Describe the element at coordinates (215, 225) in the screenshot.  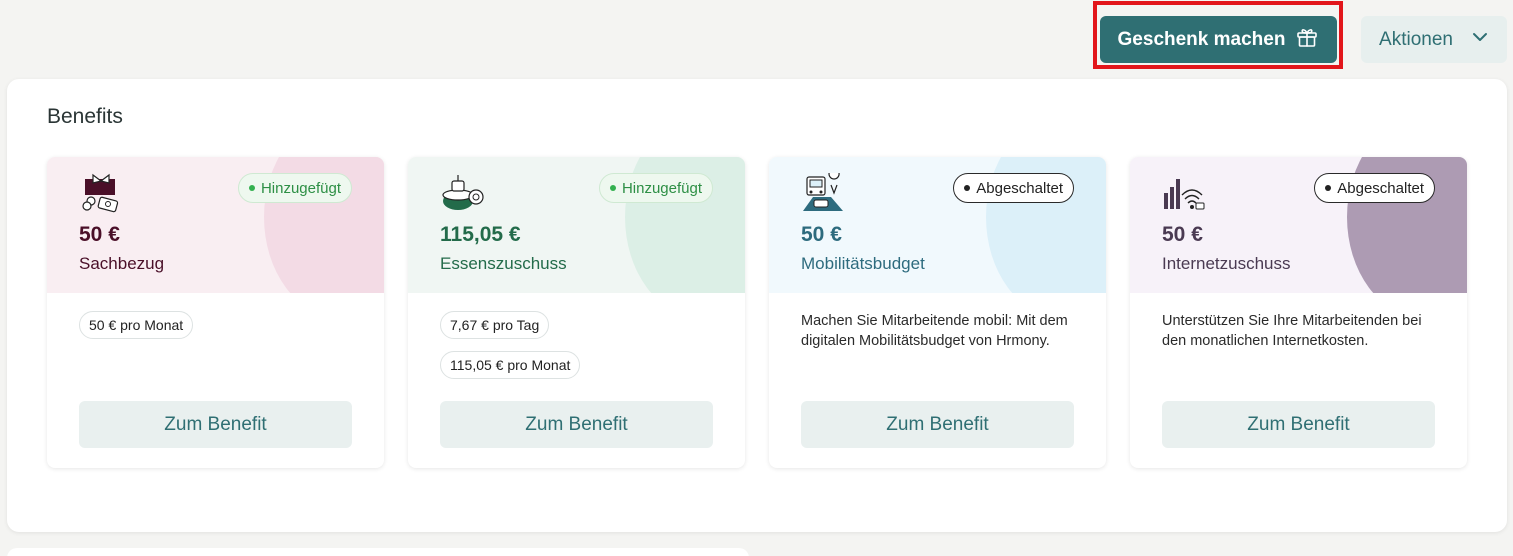
I see `card-header: Hinzugefügt 50 € Sachbezug` at that location.